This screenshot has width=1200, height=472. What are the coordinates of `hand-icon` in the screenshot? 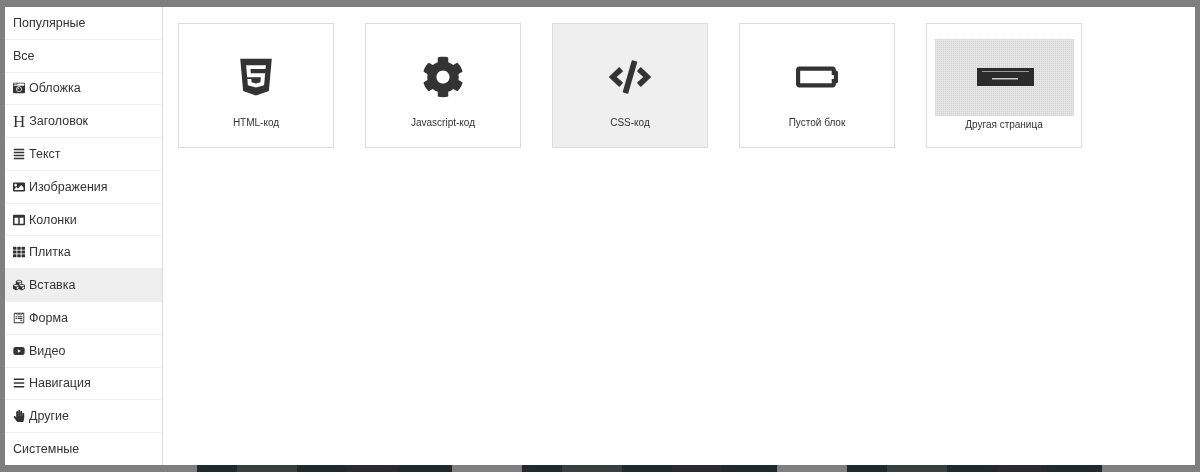 It's located at (19, 416).